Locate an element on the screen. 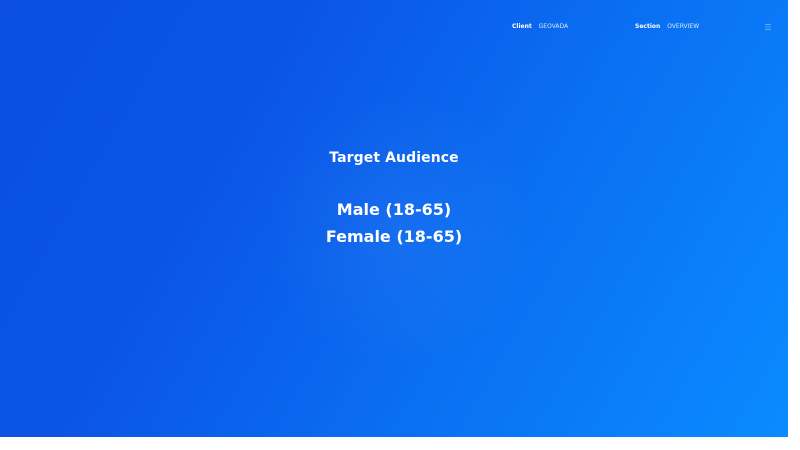 This screenshot has height=450, width=800. section-meta: Section OVERVIEW is located at coordinates (667, 27).